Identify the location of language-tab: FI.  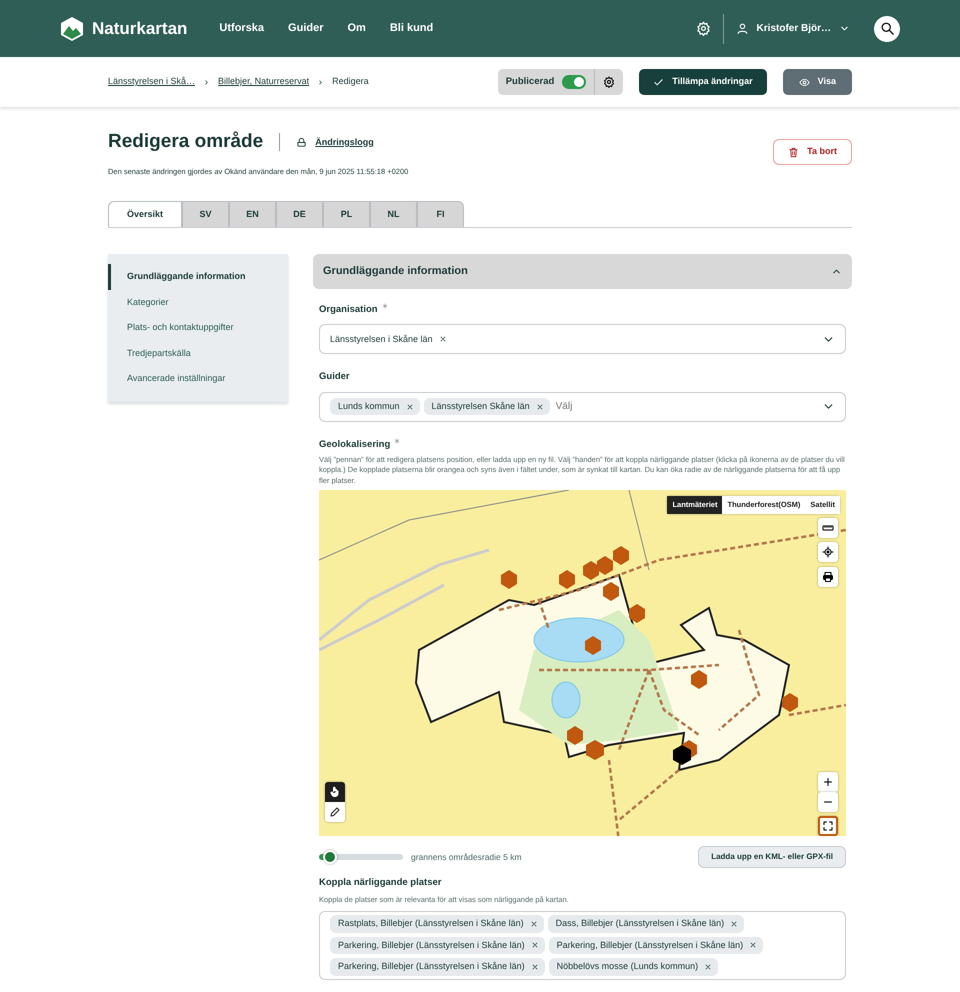
(440, 214).